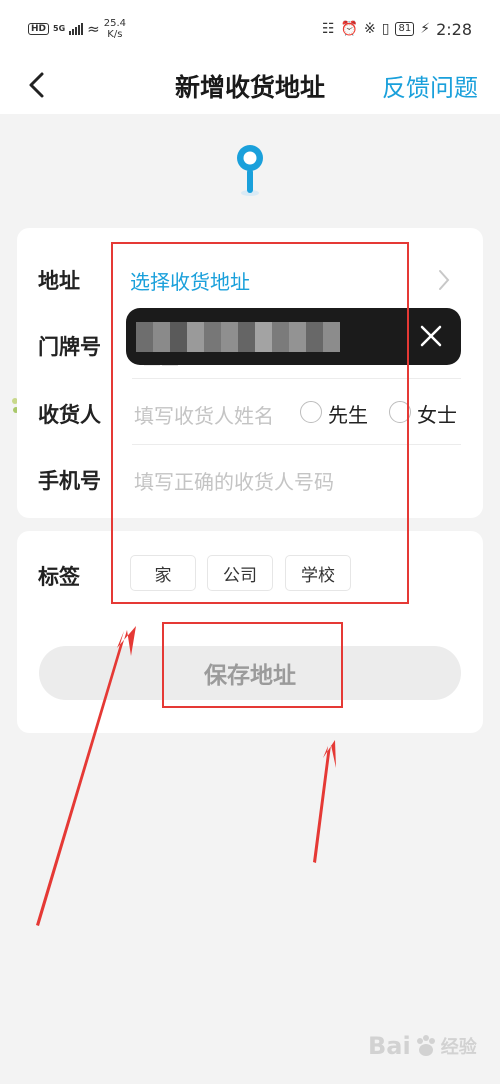  I want to click on paw-icon, so click(425, 1045).